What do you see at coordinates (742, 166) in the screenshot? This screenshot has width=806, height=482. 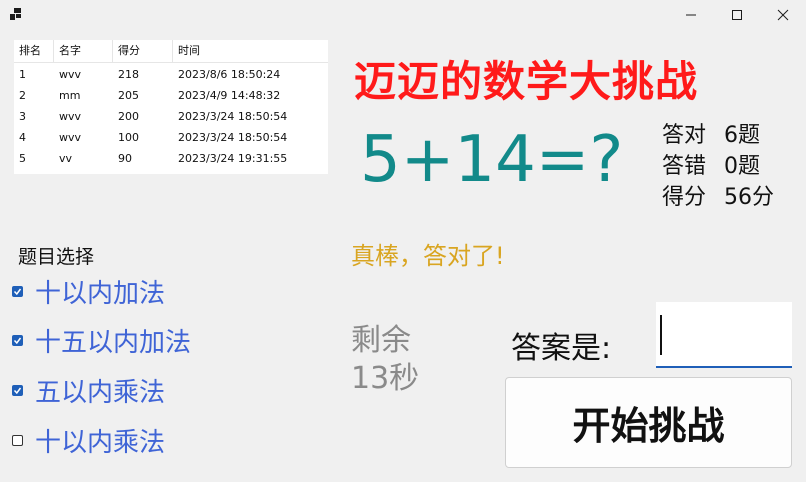 I see `wrong-value: 0题` at bounding box center [742, 166].